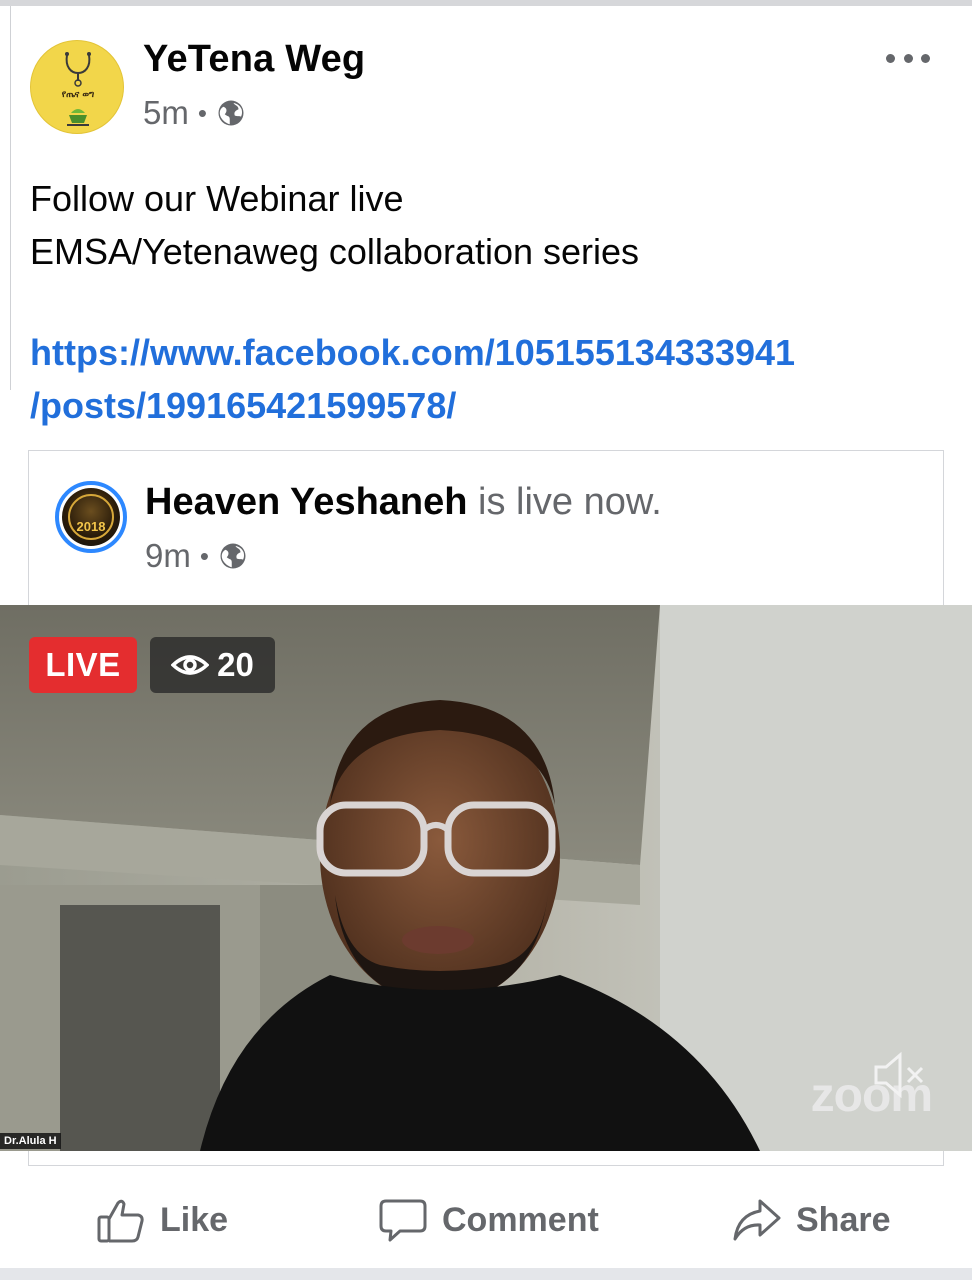 Image resolution: width=972 pixels, height=1280 pixels. Describe the element at coordinates (486, 3) in the screenshot. I see `top-divider` at that location.